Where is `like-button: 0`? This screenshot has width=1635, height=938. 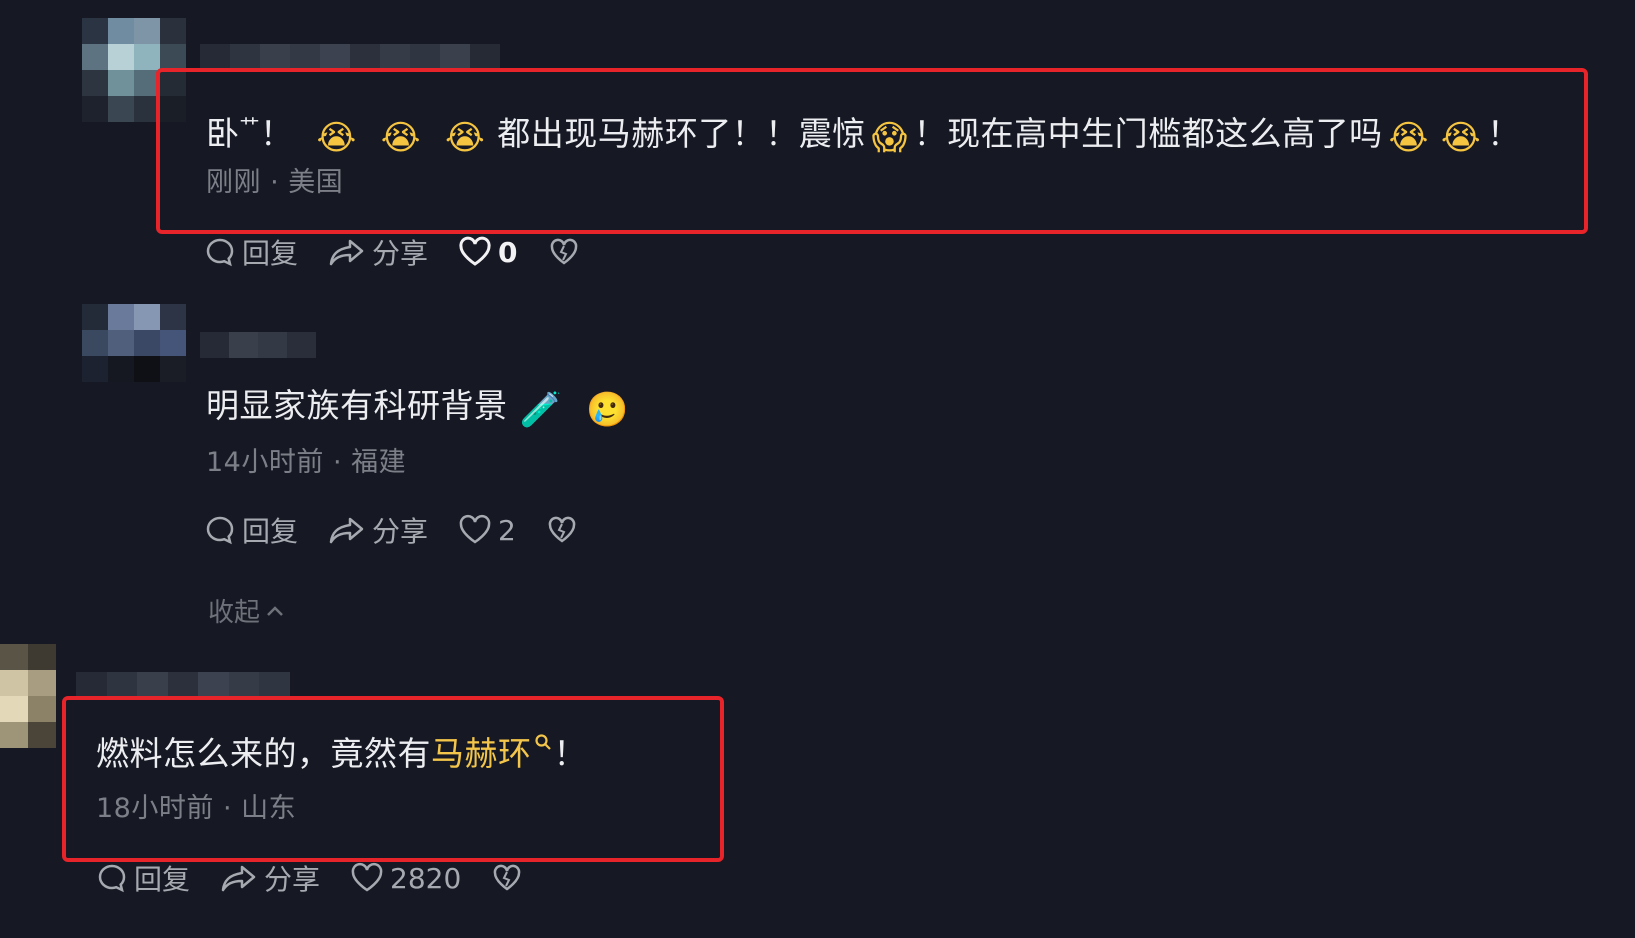
like-button: 0 is located at coordinates (488, 252).